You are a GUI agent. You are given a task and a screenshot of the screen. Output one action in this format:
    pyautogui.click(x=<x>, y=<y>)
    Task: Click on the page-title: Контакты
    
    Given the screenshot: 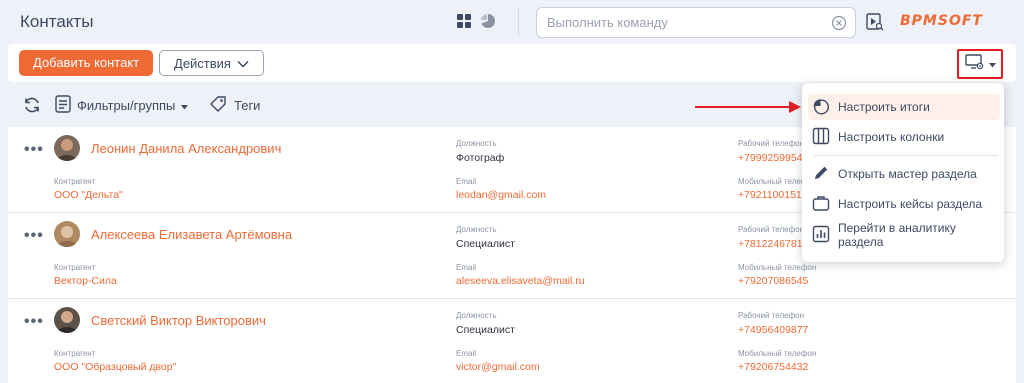 What is the action you would take?
    pyautogui.click(x=57, y=21)
    